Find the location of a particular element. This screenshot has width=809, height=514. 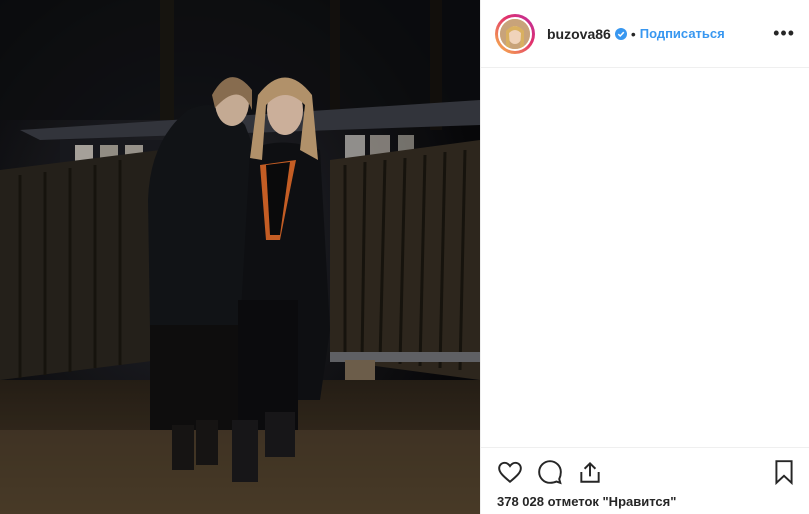

username-link: buzova86 is located at coordinates (579, 34).